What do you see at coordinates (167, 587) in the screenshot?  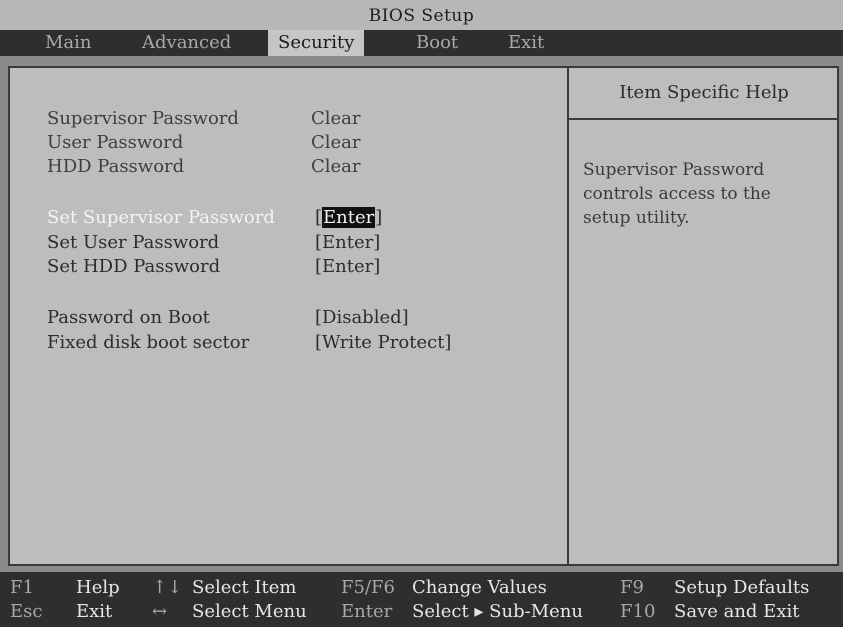 I see `arrows-updown-key: ↑↓` at bounding box center [167, 587].